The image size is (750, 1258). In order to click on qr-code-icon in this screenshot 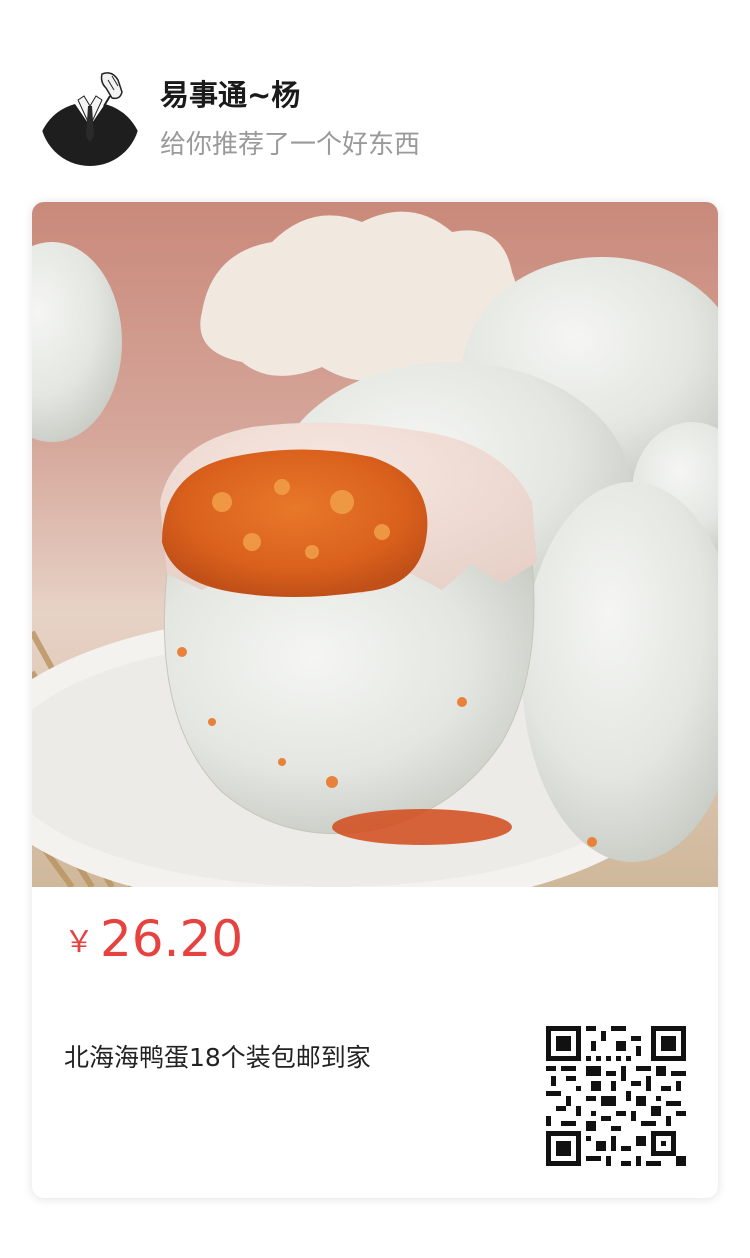, I will do `click(616, 1096)`.